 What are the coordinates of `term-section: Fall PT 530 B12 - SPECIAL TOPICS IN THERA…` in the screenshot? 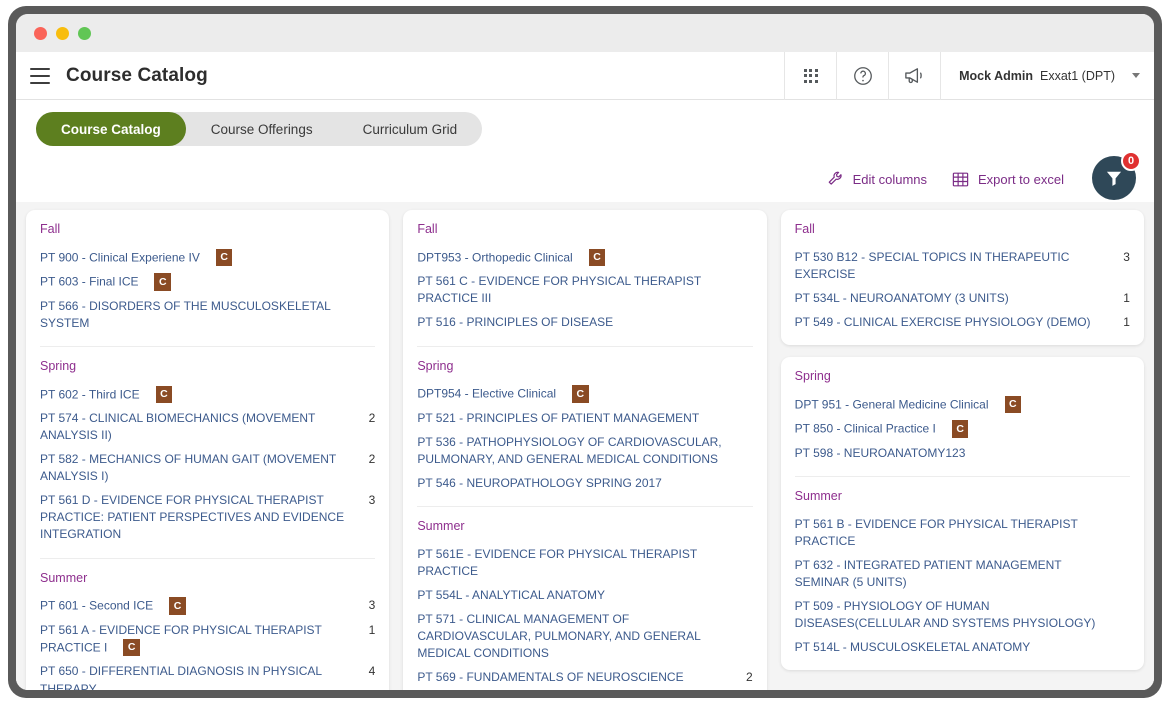 It's located at (962, 277).